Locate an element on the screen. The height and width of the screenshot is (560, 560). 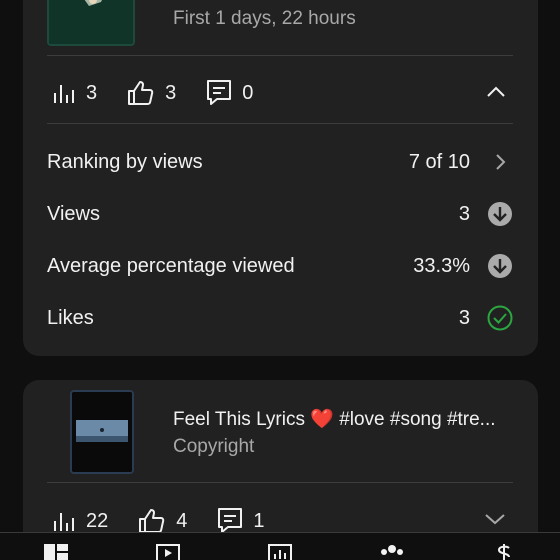
chevron-down-icon is located at coordinates (495, 519).